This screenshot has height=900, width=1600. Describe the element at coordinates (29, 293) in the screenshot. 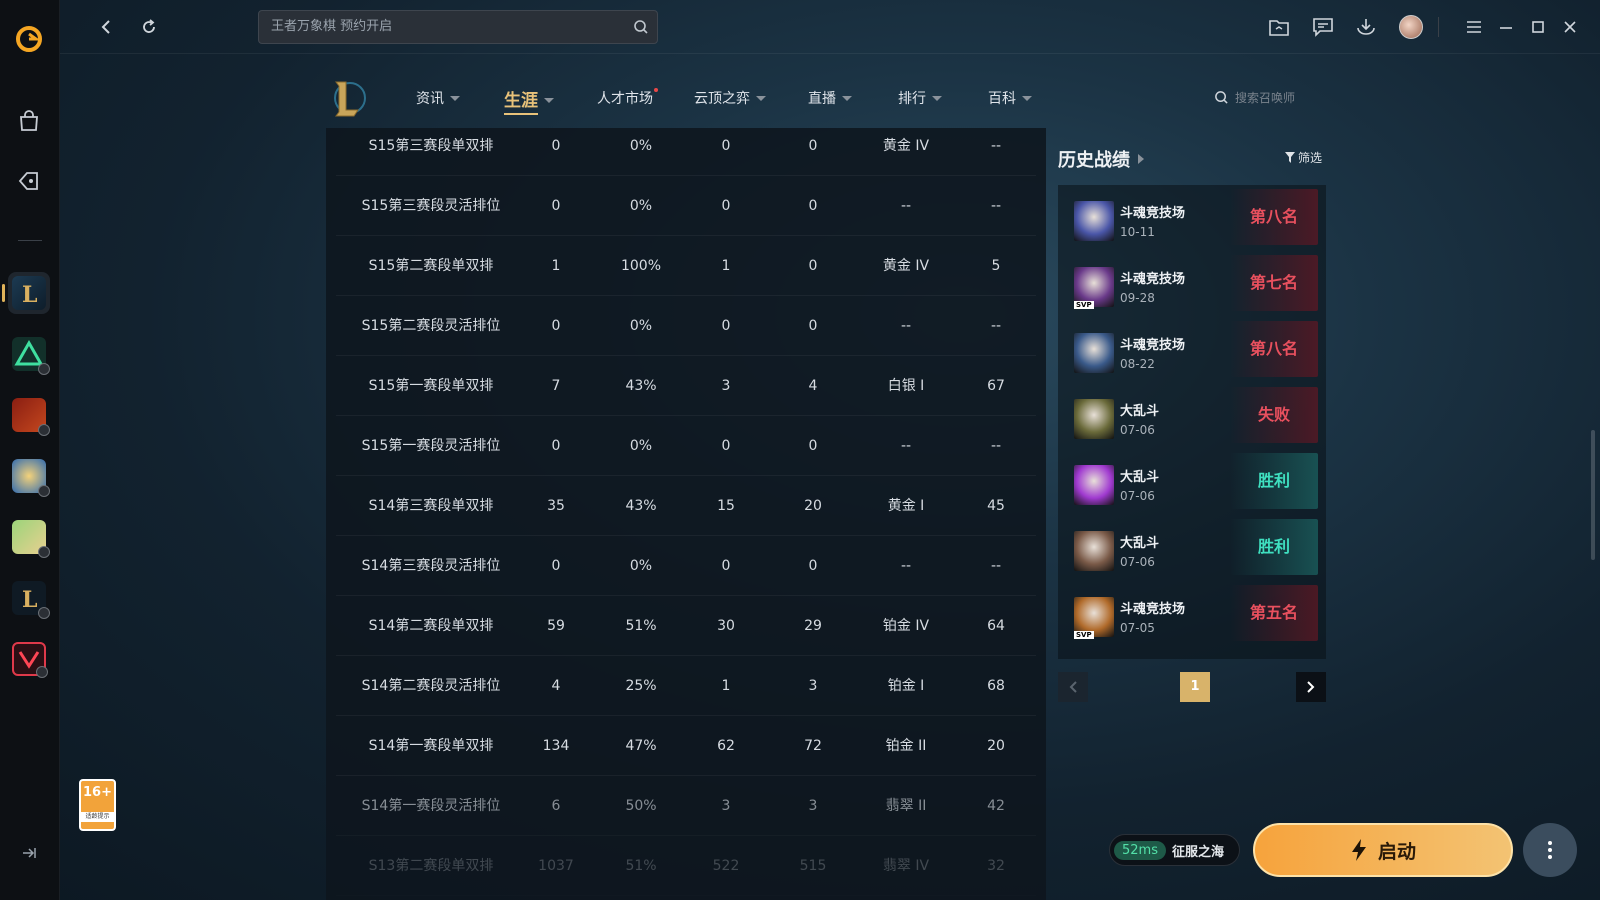

I see `lol-game-icon: L` at that location.